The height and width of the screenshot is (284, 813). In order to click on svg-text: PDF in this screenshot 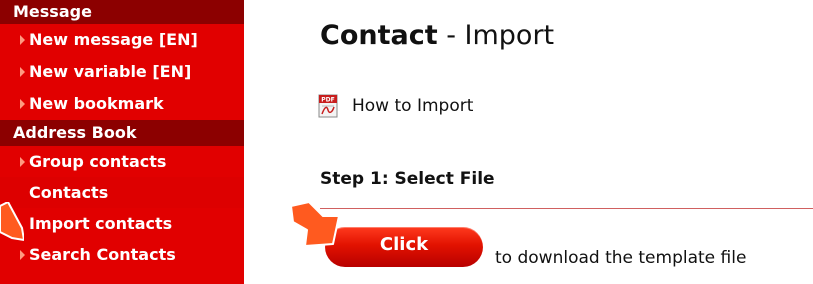, I will do `click(327, 100)`.